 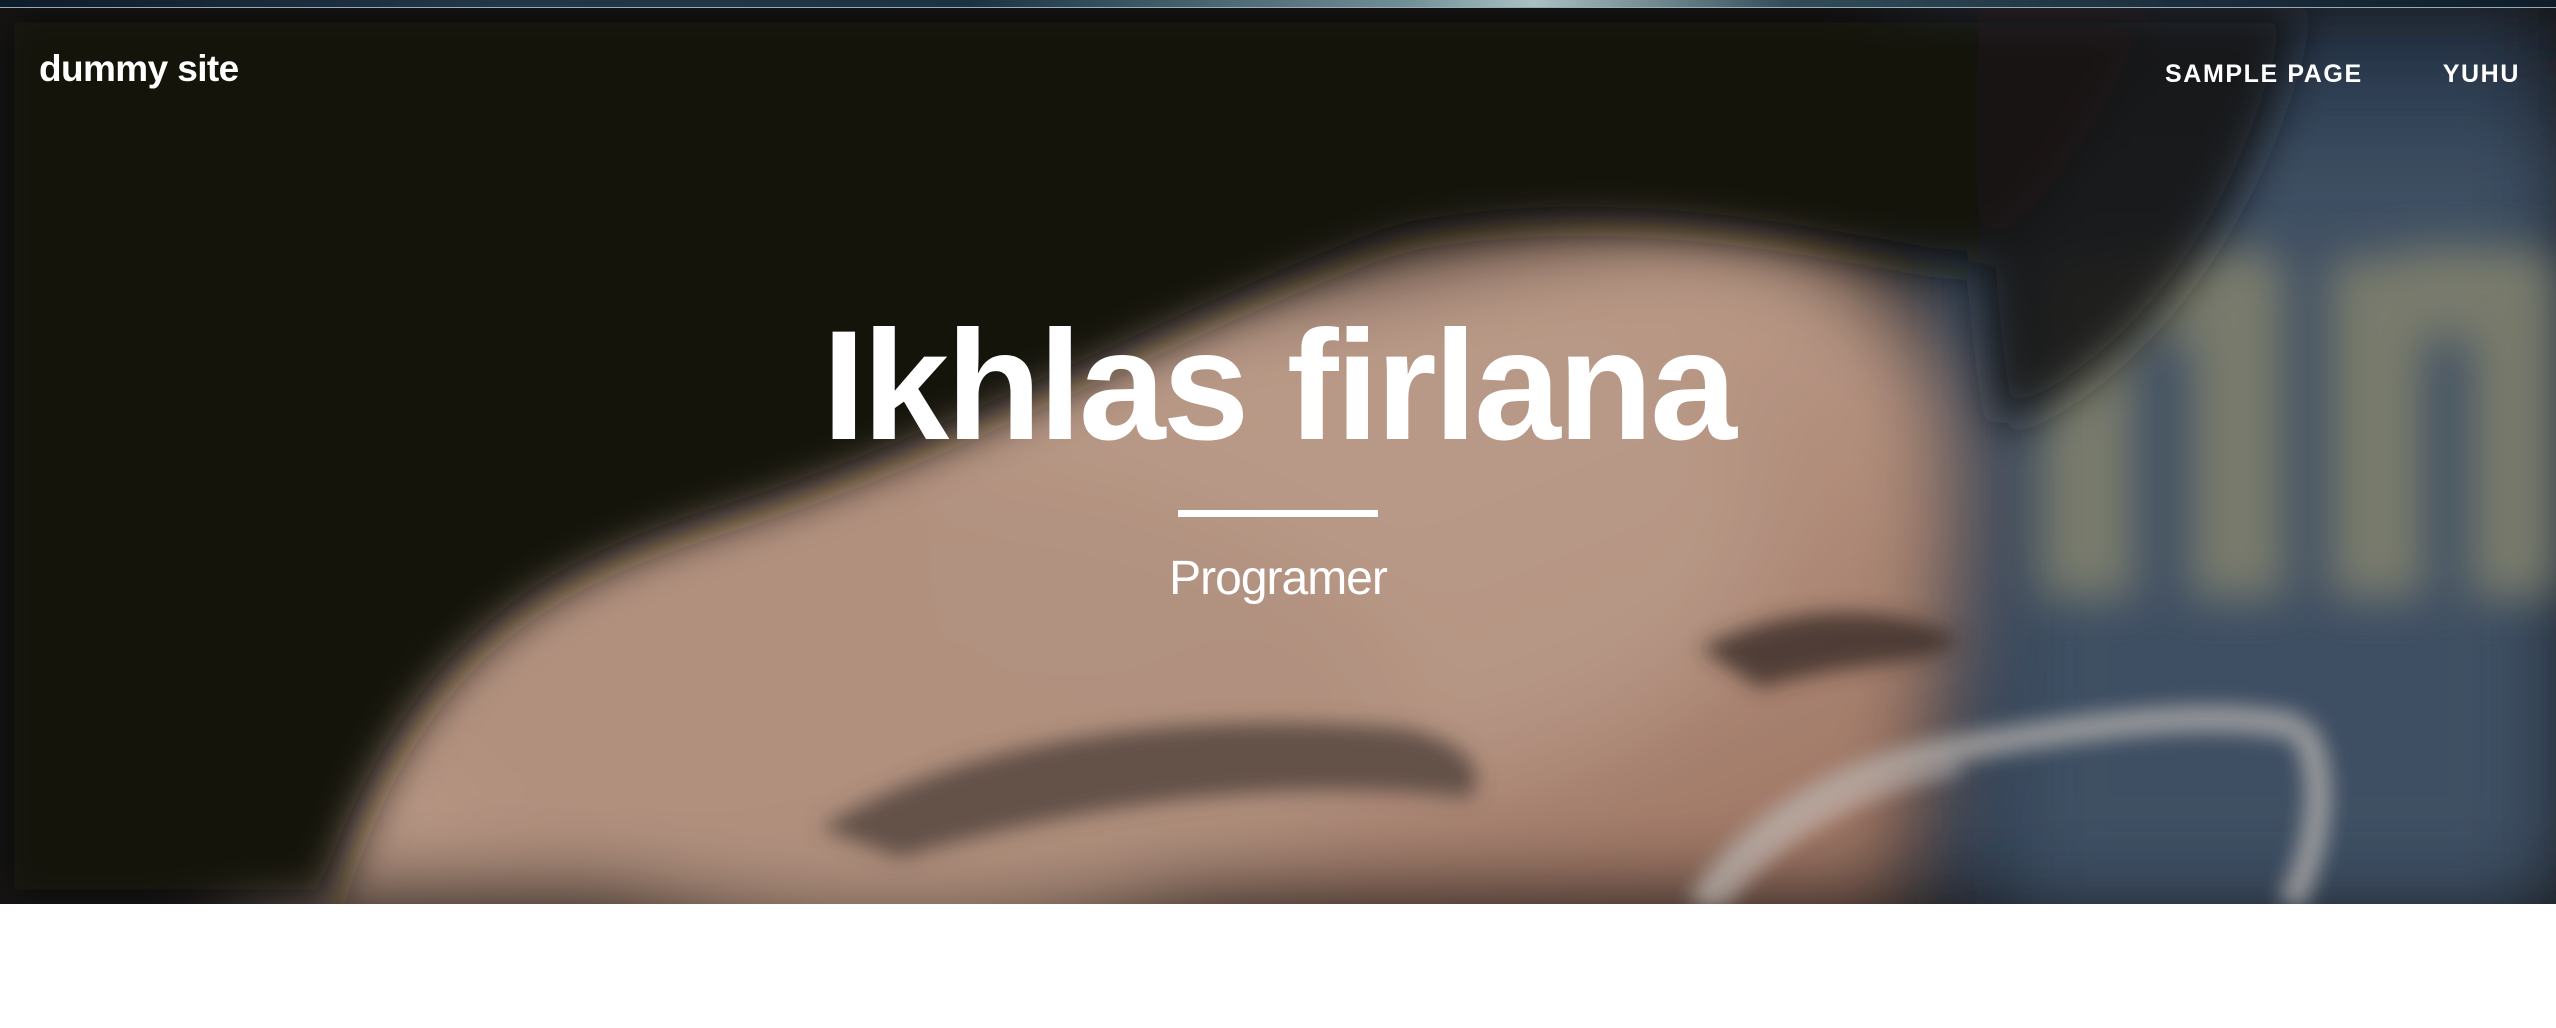 I want to click on nav-item-sample-page: SAMPLE PAGE, so click(x=2264, y=74).